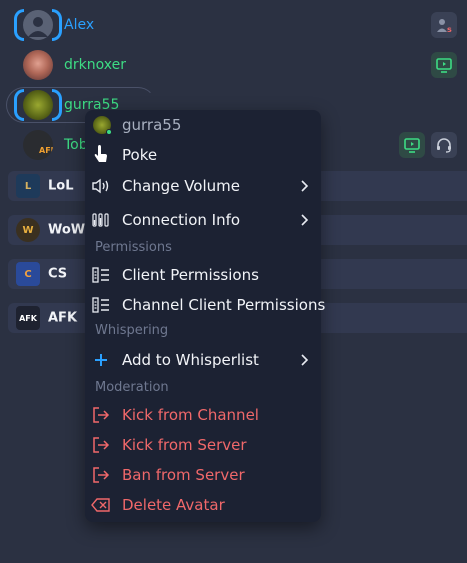 Image resolution: width=467 pixels, height=563 pixels. I want to click on menu-item-label: Change Volume, so click(181, 186).